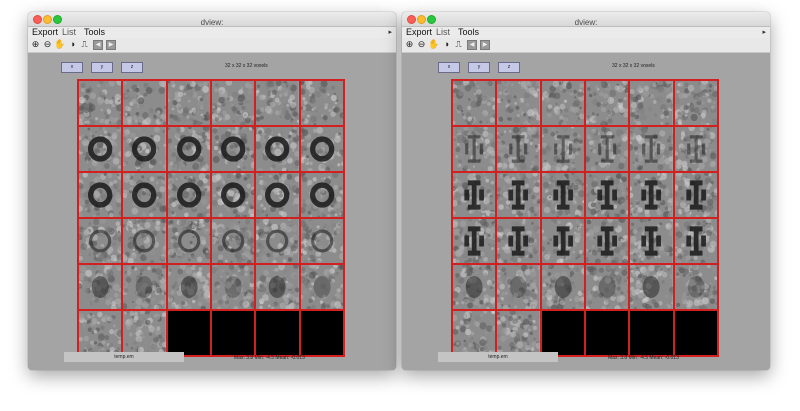 Image resolution: width=800 pixels, height=411 pixels. I want to click on axis-z-button: z, so click(132, 67).